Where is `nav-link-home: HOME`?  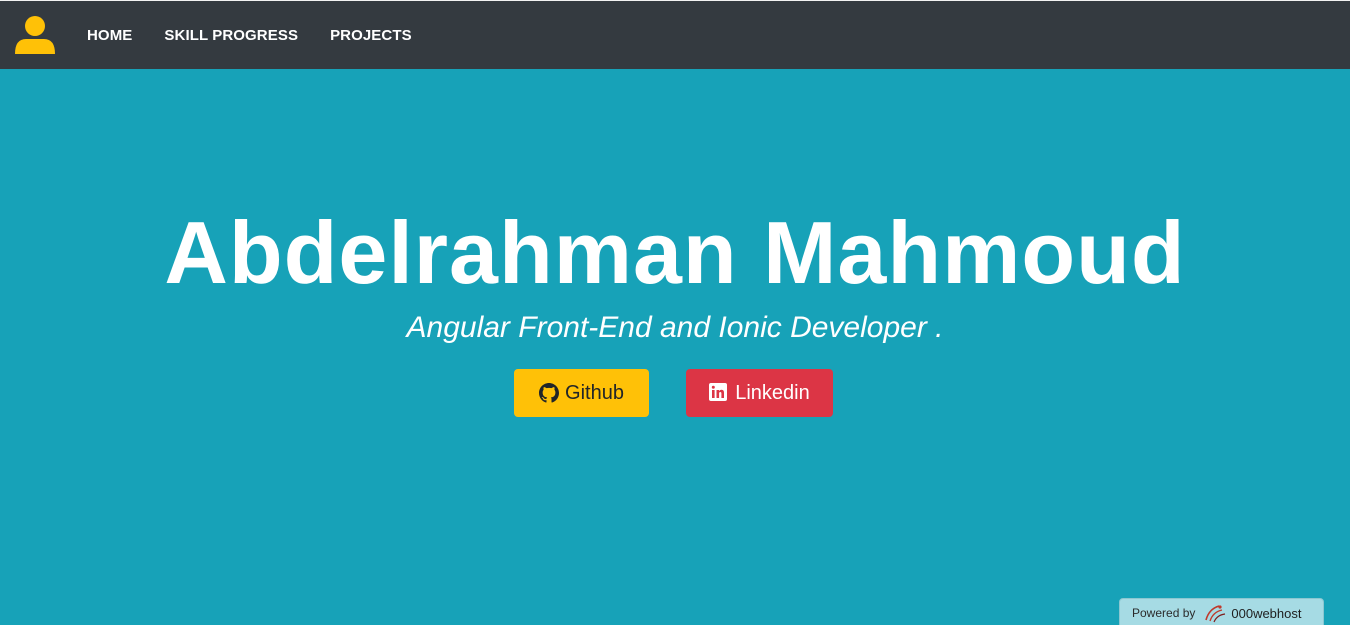
nav-link-home: HOME is located at coordinates (109, 35).